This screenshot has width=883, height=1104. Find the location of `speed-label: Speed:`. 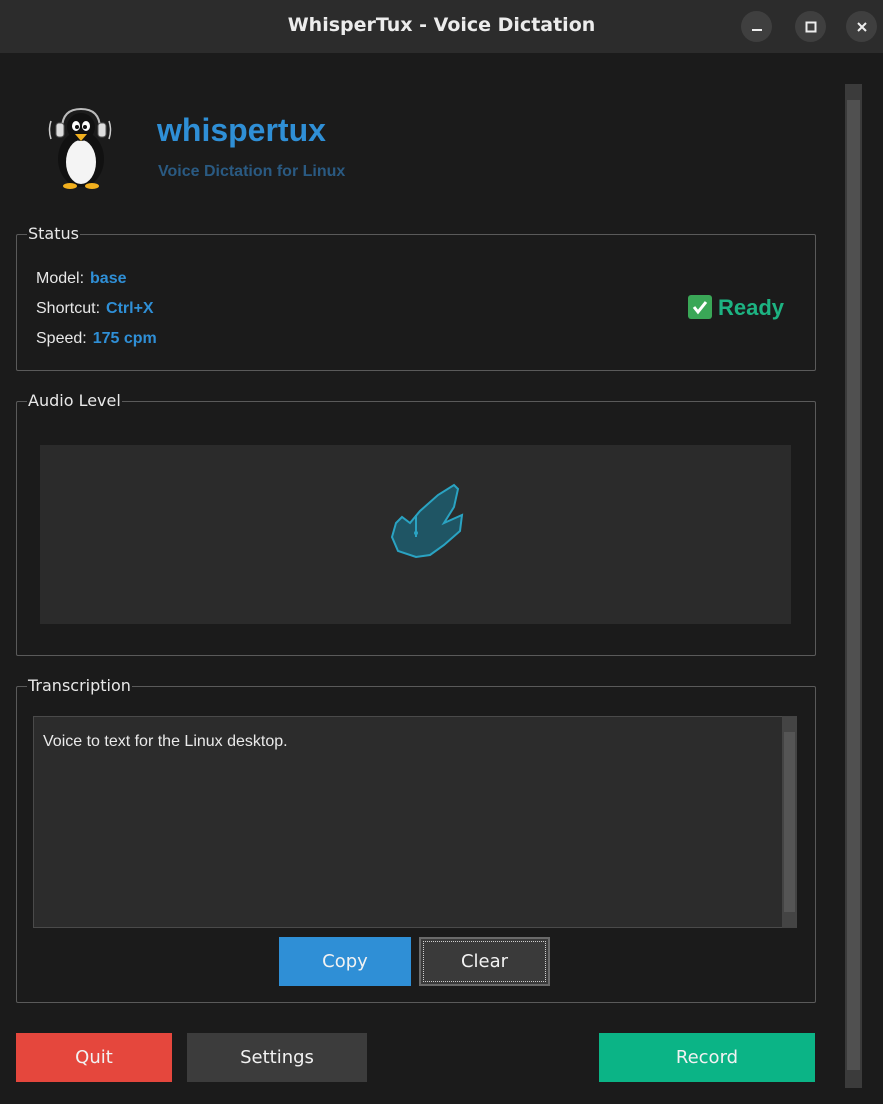

speed-label: Speed: is located at coordinates (61, 338).